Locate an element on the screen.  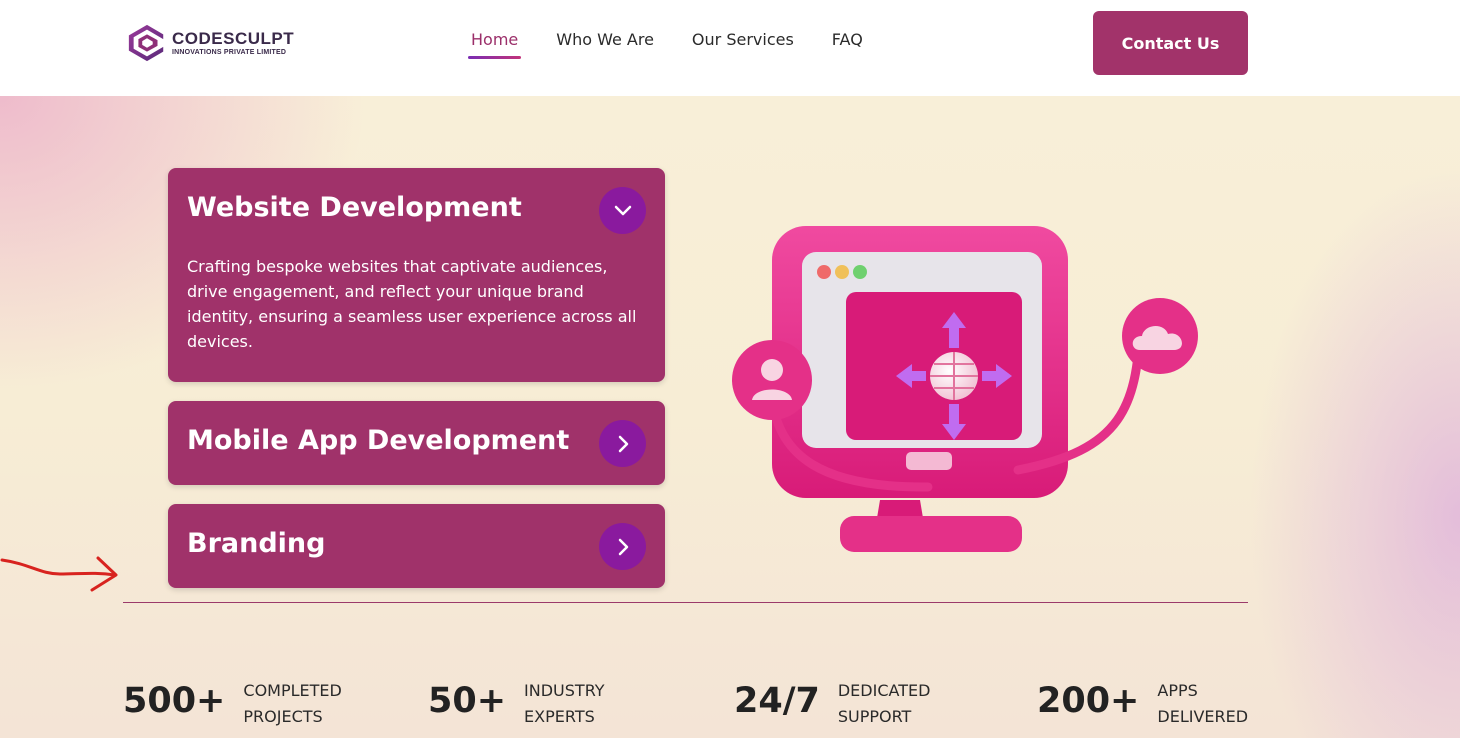
chevron-down-icon is located at coordinates (622, 210).